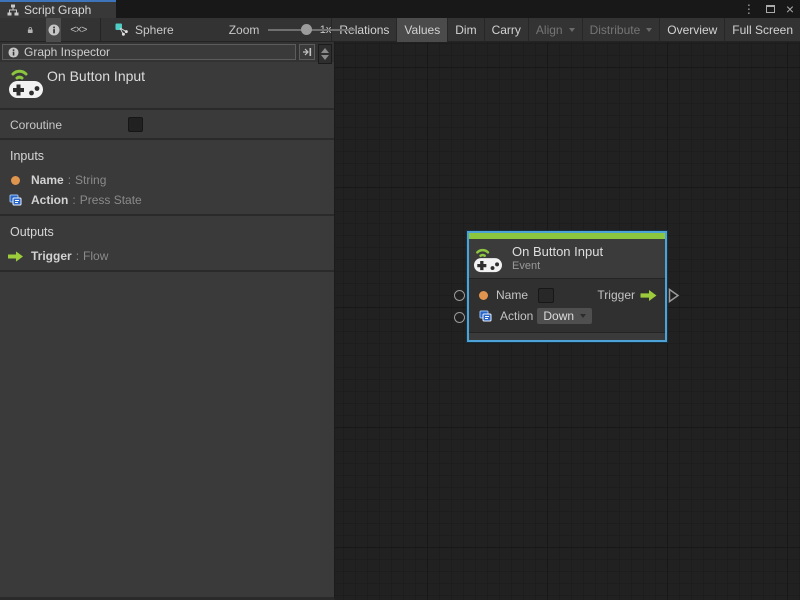 Image resolution: width=800 pixels, height=600 pixels. I want to click on dock-right-icon, so click(307, 52).